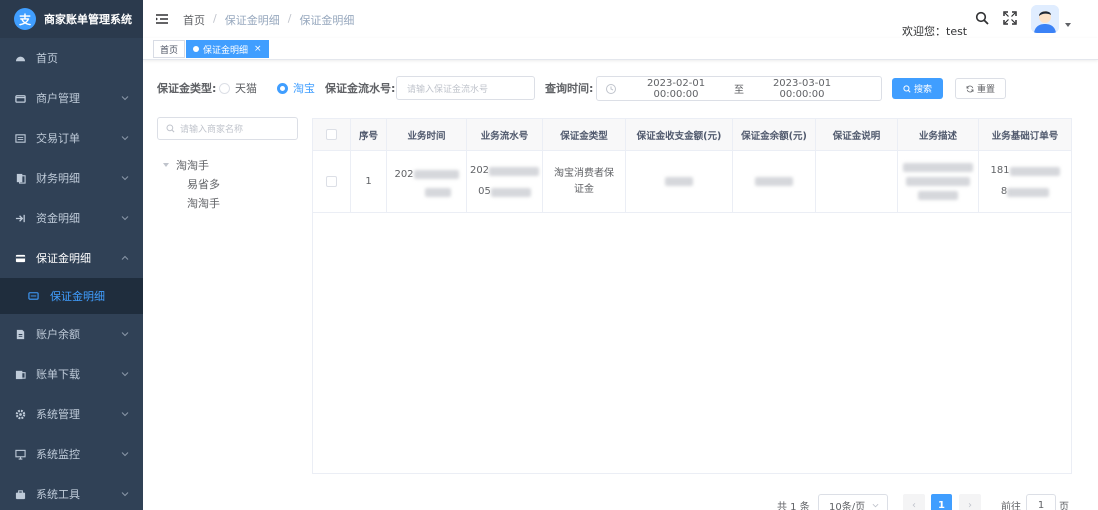 The image size is (1098, 510). What do you see at coordinates (71, 98) in the screenshot?
I see `sidebar-item-merchant: 商户管理` at bounding box center [71, 98].